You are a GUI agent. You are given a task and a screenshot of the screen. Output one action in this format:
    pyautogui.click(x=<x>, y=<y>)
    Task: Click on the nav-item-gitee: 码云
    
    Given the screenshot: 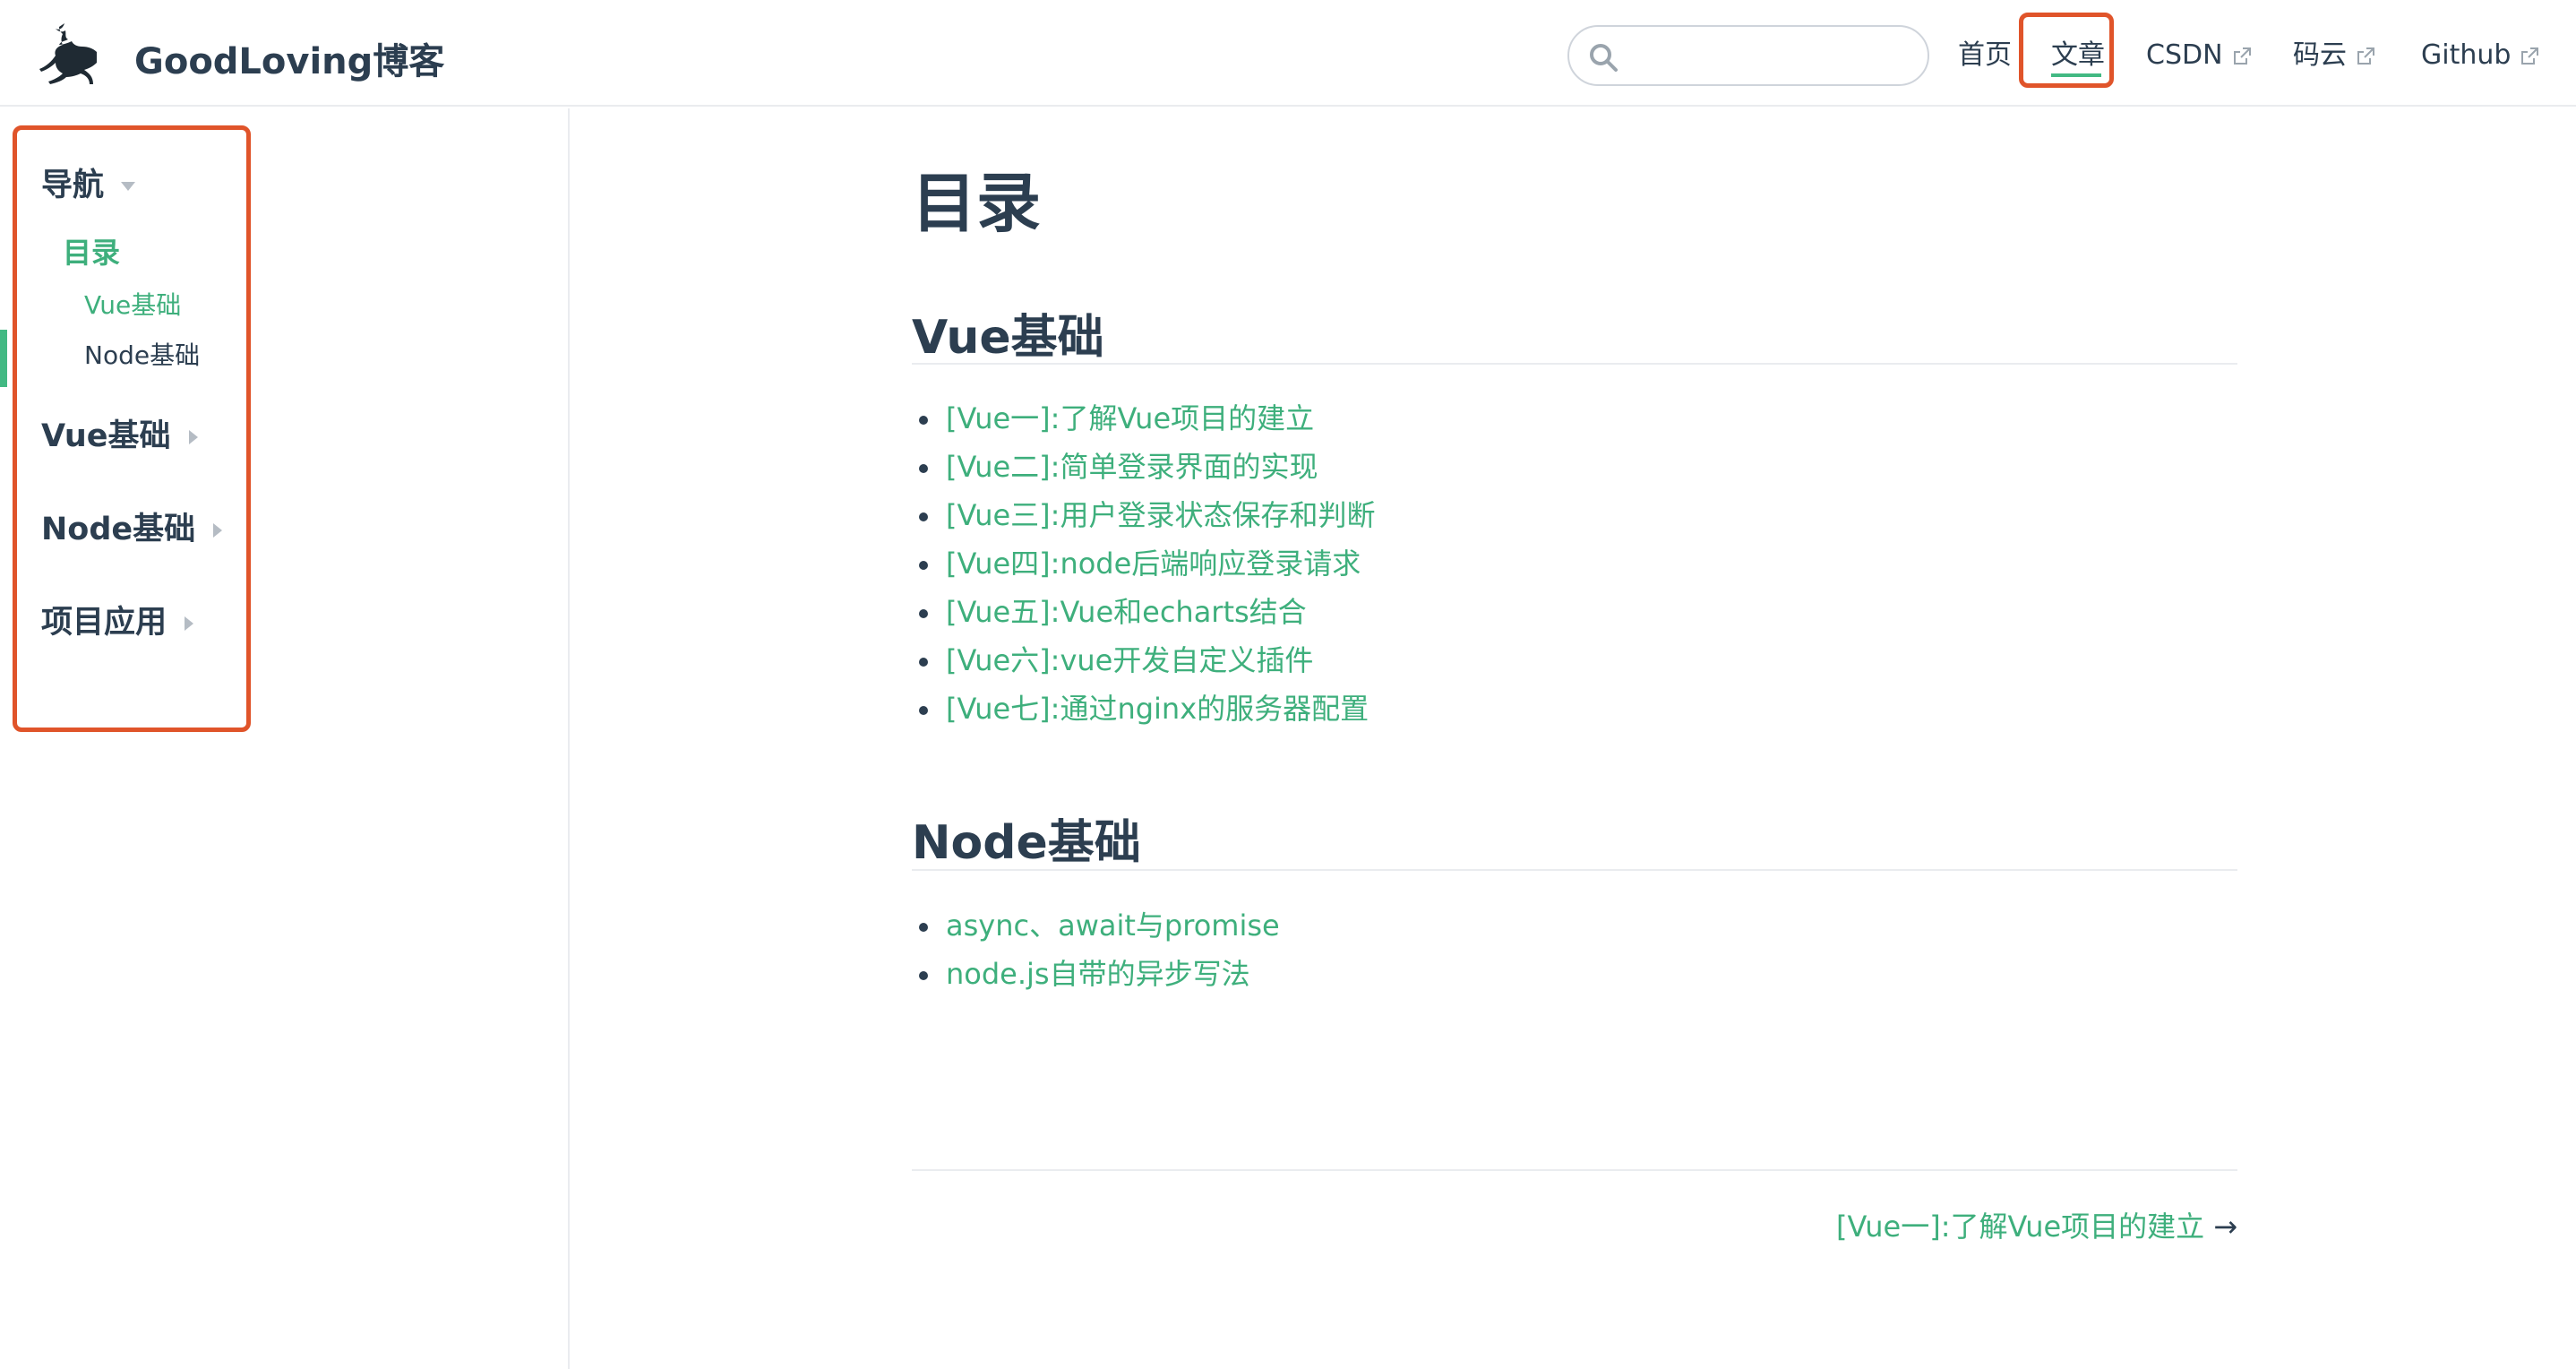 What is the action you would take?
    pyautogui.click(x=2334, y=55)
    